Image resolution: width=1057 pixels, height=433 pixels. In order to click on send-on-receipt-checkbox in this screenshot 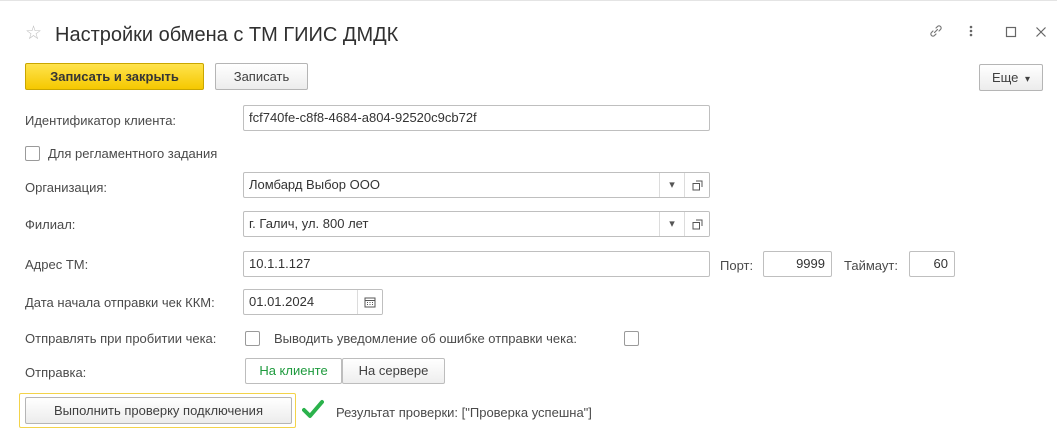, I will do `click(252, 338)`.